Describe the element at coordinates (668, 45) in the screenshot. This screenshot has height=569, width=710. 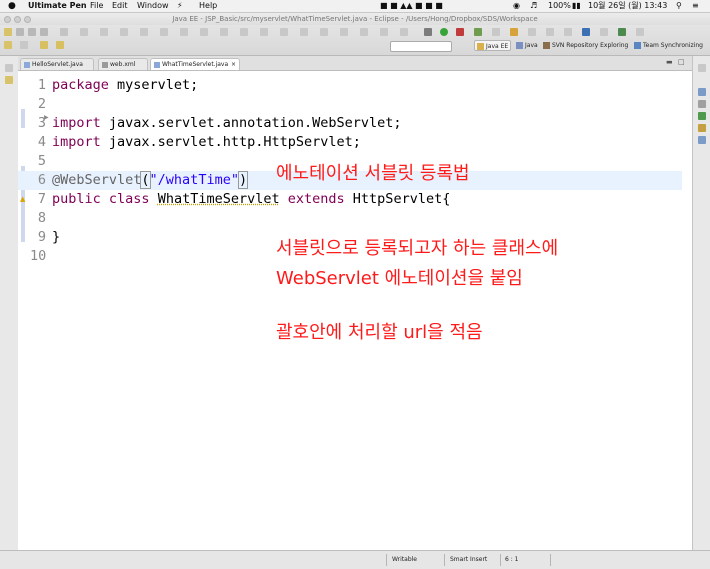
I see `perspective-team-sync: Team Synchronizing` at that location.